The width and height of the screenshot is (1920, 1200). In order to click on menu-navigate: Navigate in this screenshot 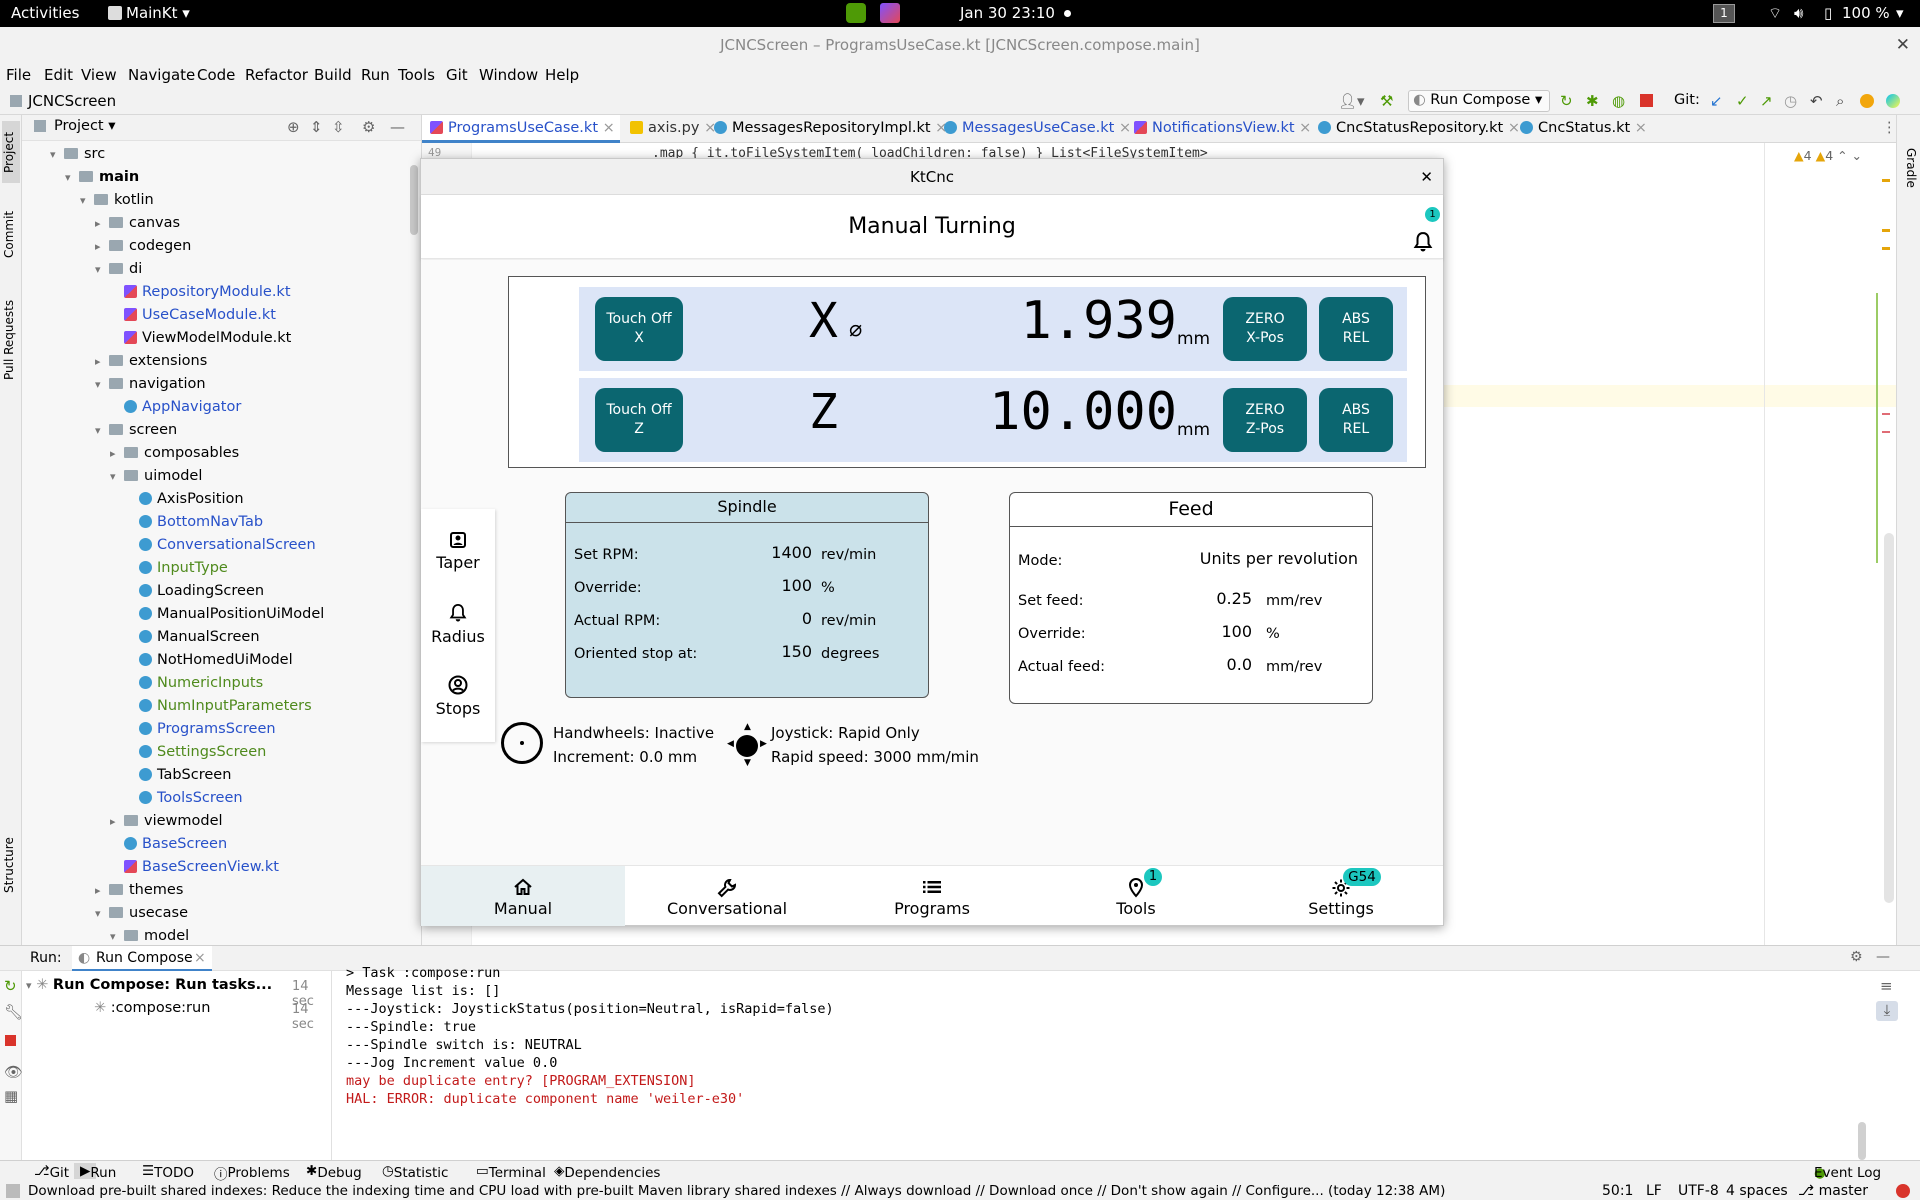, I will do `click(161, 75)`.